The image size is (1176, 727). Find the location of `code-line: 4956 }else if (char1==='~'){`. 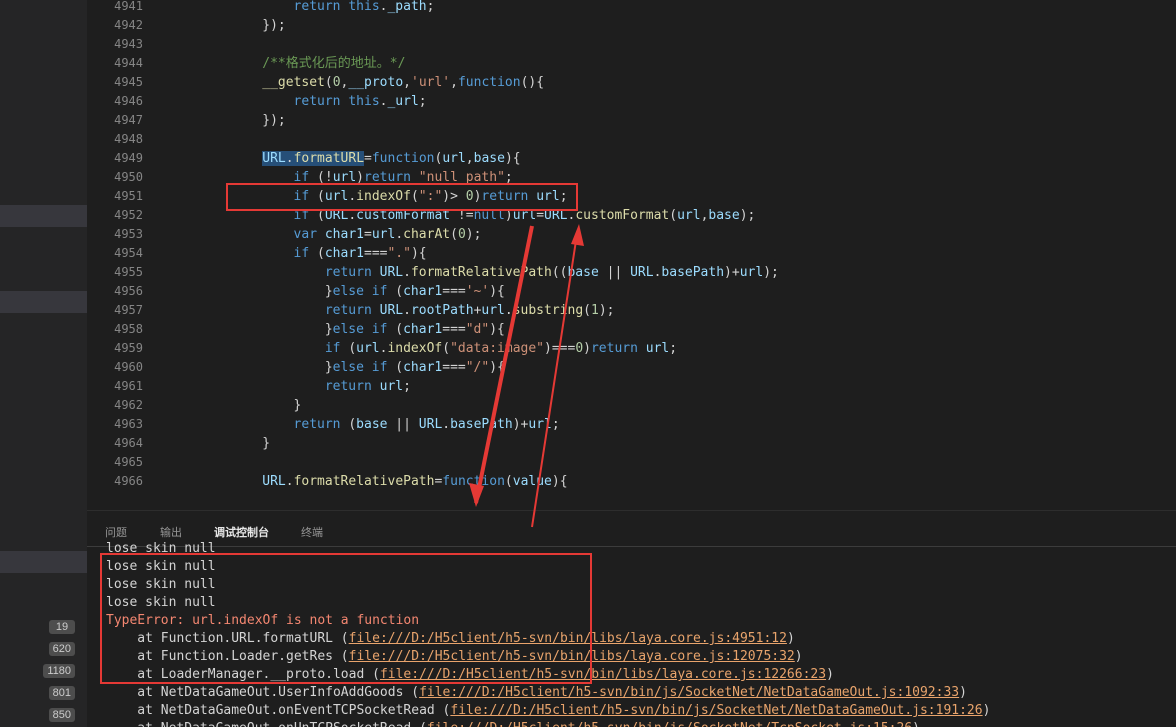

code-line: 4956 }else if (char1==='~'){ is located at coordinates (631, 291).